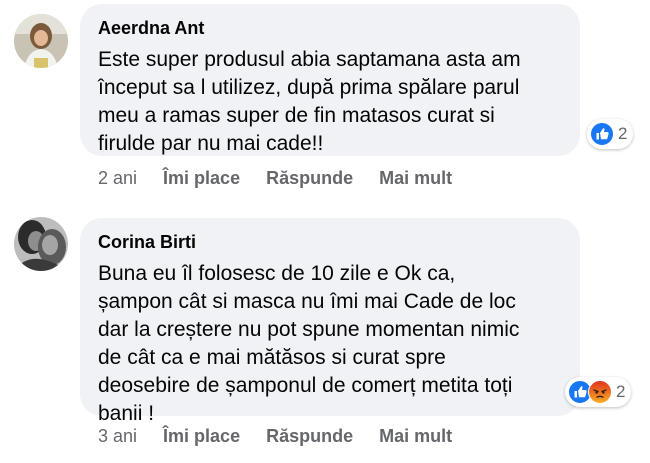  What do you see at coordinates (117, 178) in the screenshot?
I see `comment-timestamp: 2 ani` at bounding box center [117, 178].